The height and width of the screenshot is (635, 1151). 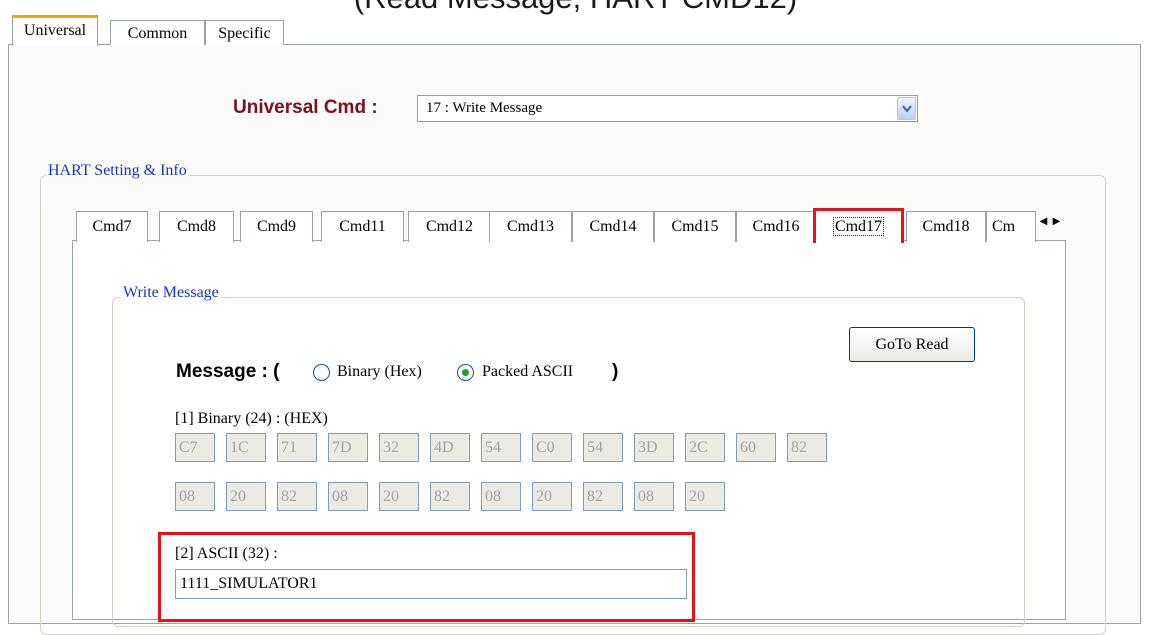 I want to click on radio-binary-hex-label: Binary (Hex), so click(x=379, y=371).